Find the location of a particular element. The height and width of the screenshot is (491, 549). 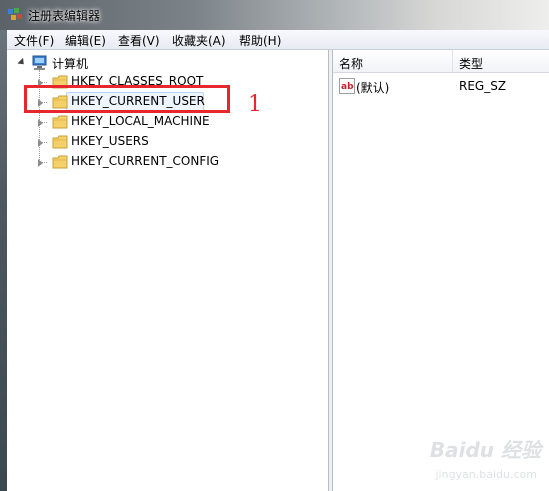

tree-node-hkey-users: HKEY_USERS is located at coordinates (134, 143).